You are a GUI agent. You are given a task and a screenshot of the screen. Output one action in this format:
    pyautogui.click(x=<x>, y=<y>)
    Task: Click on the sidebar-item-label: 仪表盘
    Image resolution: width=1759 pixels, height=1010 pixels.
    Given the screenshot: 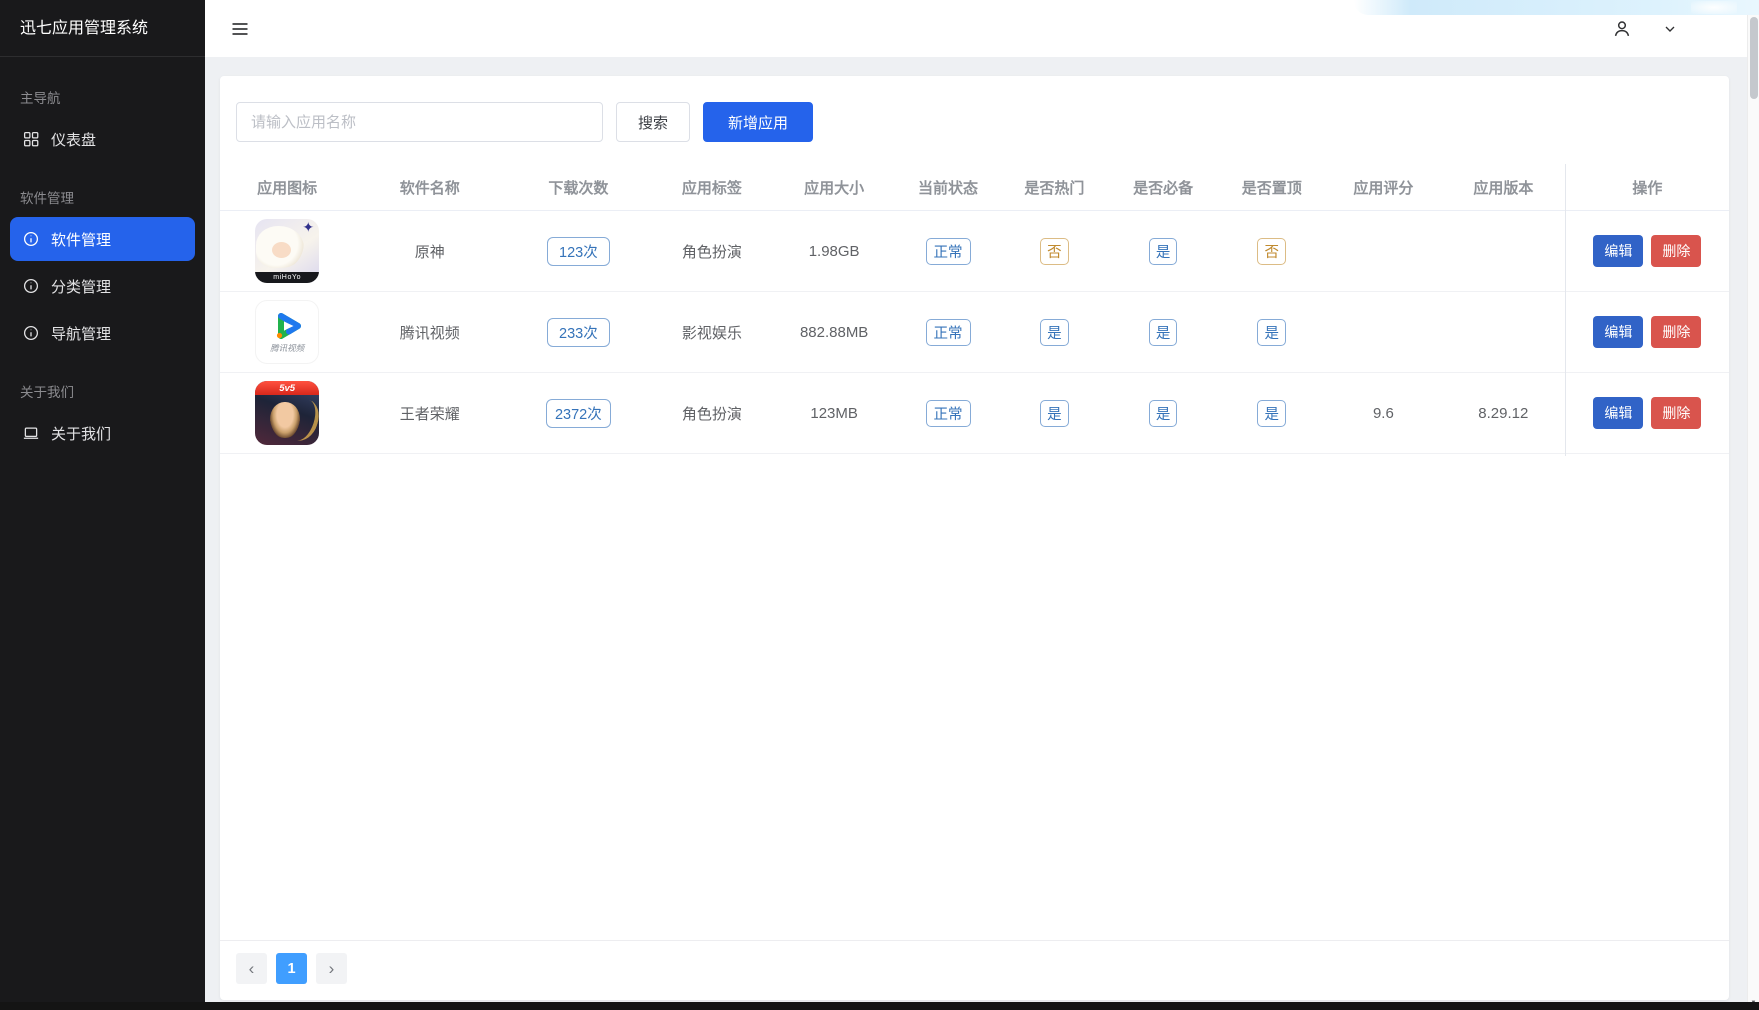 What is the action you would take?
    pyautogui.click(x=74, y=140)
    